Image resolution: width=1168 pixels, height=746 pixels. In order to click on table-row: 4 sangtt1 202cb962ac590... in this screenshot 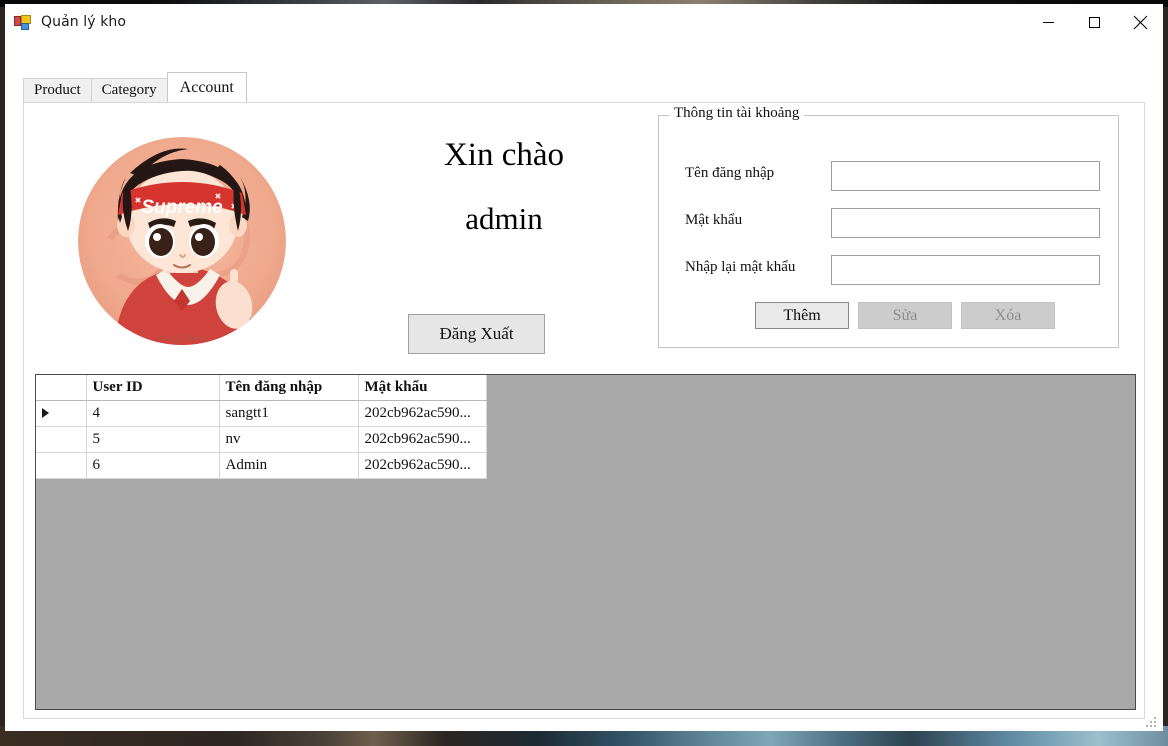, I will do `click(261, 413)`.